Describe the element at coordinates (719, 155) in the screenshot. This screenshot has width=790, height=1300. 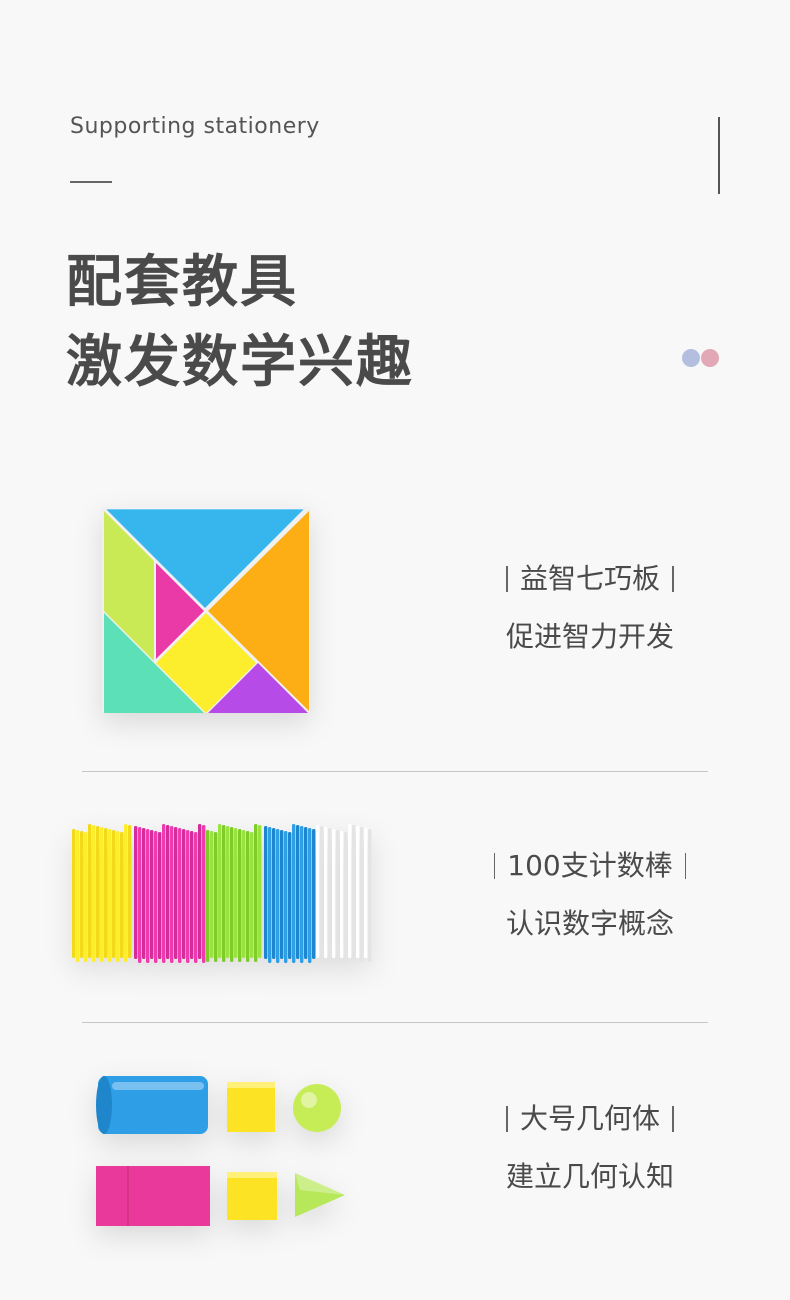
I see `vertical-divider` at that location.